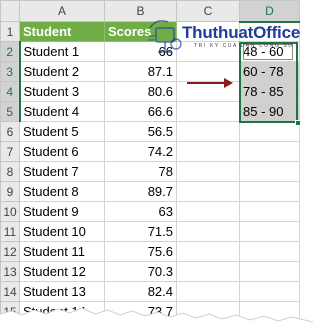 The width and height of the screenshot is (320, 328). Describe the element at coordinates (62, 31) in the screenshot. I see `cell-student-header: Student` at that location.